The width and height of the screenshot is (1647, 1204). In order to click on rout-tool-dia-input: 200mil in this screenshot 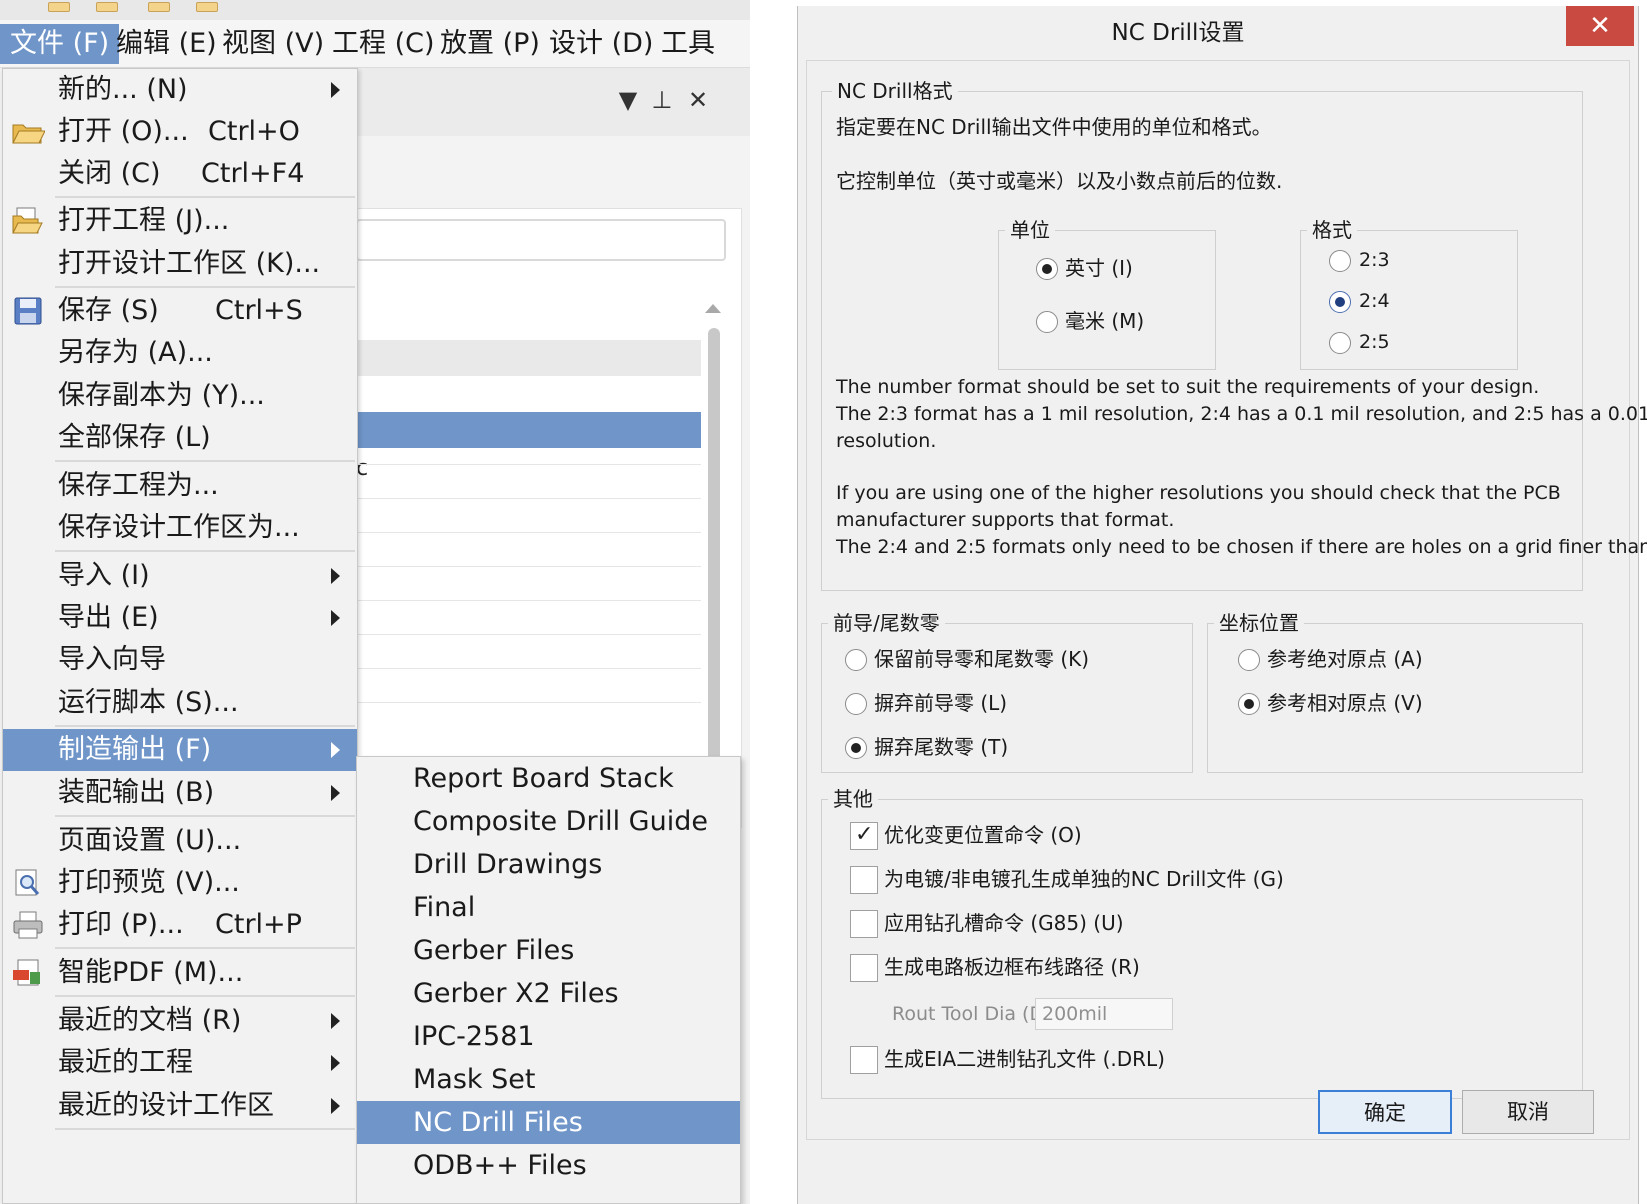, I will do `click(1104, 1014)`.